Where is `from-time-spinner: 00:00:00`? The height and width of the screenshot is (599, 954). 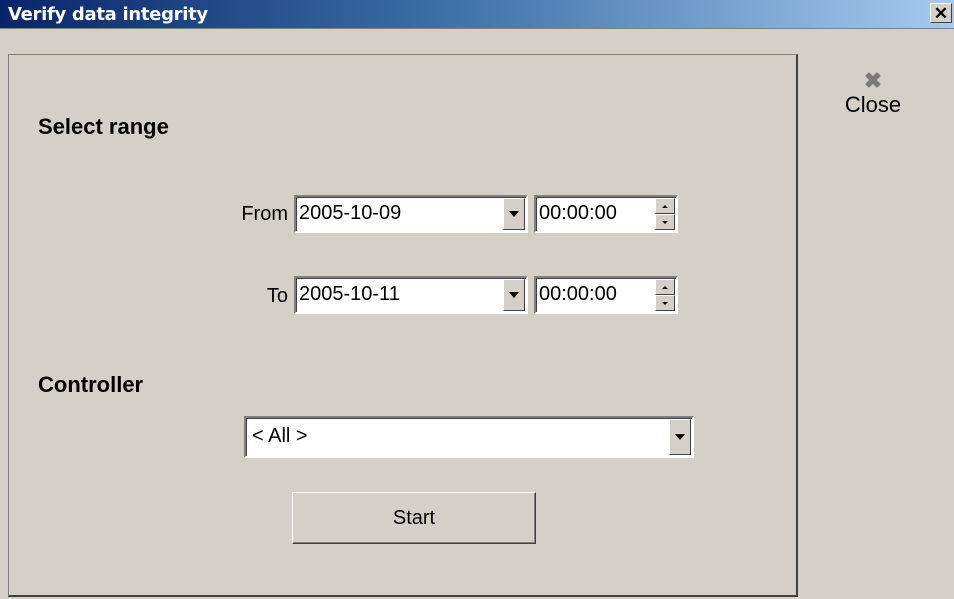
from-time-spinner: 00:00:00 is located at coordinates (606, 214).